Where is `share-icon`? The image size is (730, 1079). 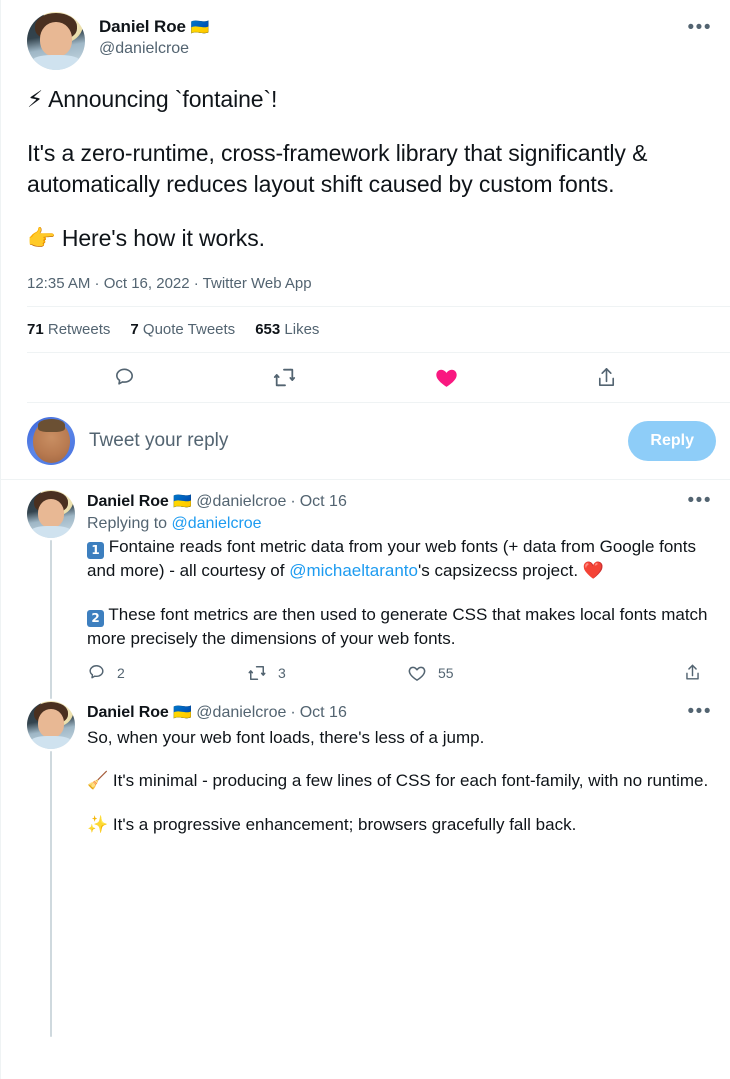
share-icon is located at coordinates (606, 377).